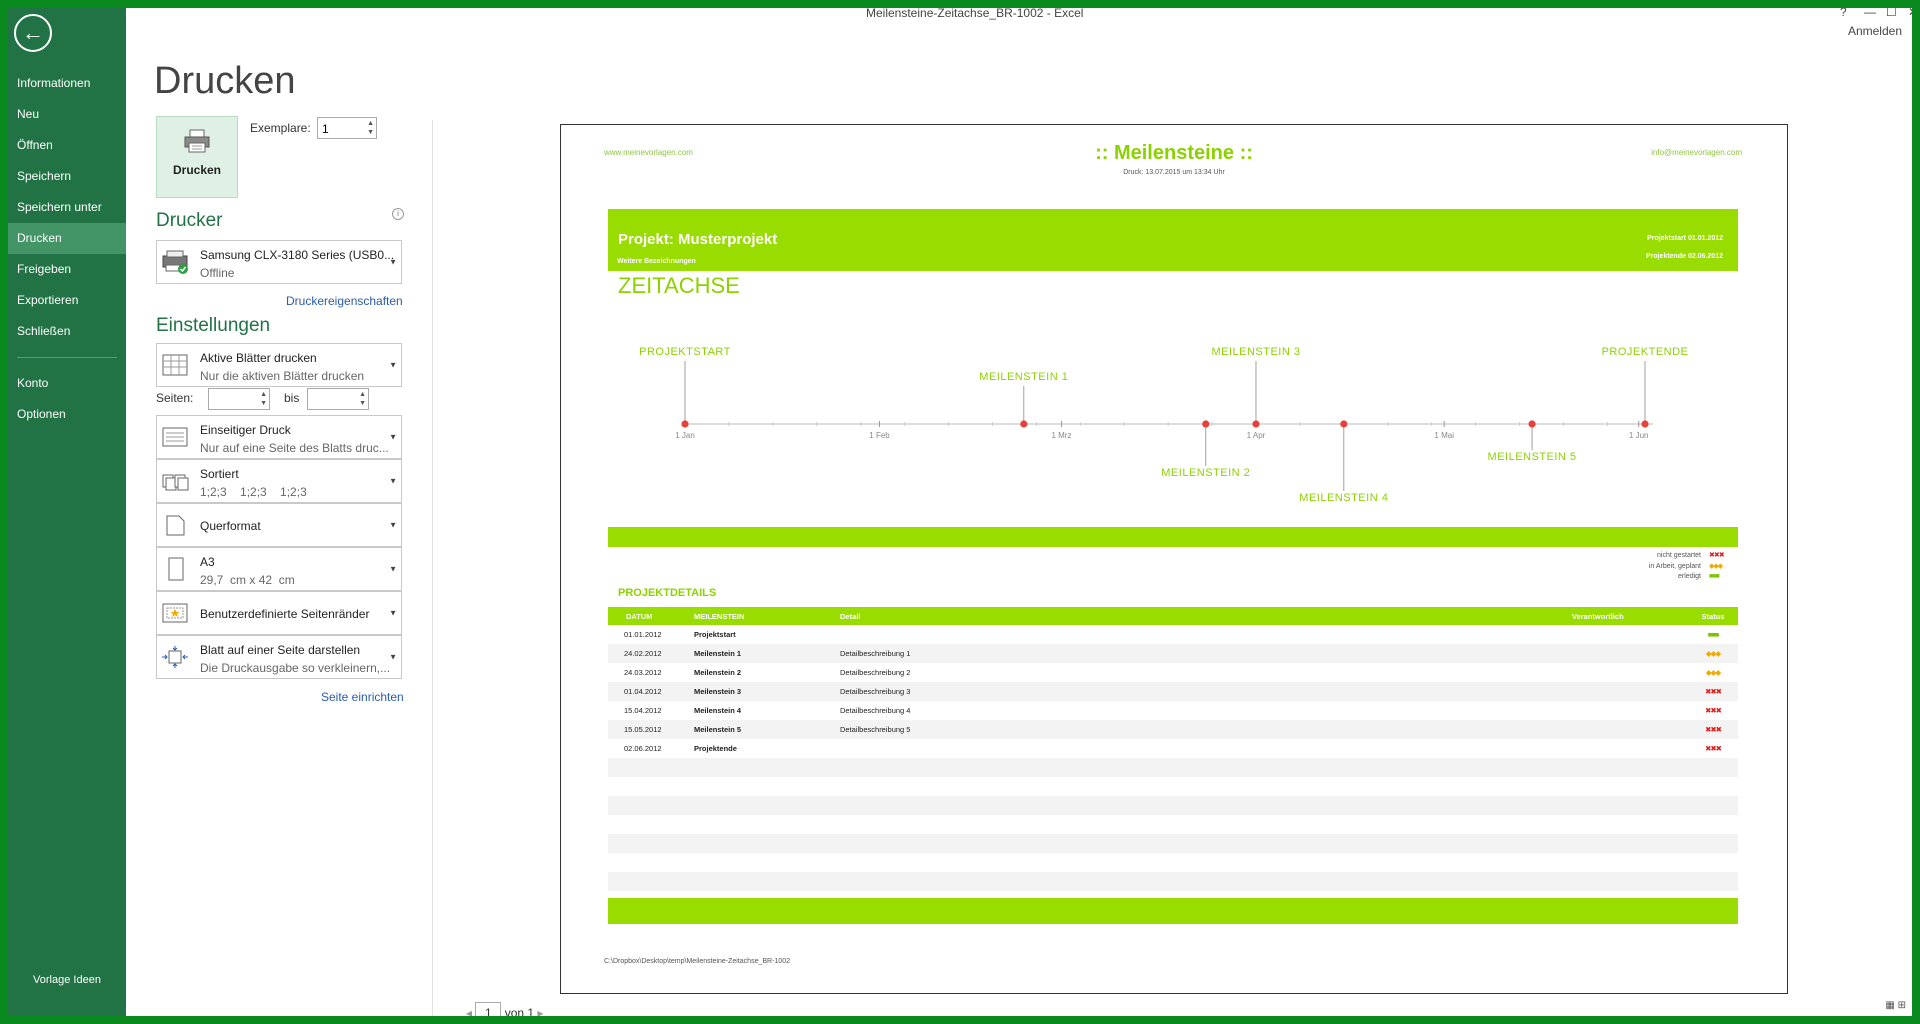  Describe the element at coordinates (247, 580) in the screenshot. I see `paper-size-desc: 29,7 cm x 42 cm` at that location.